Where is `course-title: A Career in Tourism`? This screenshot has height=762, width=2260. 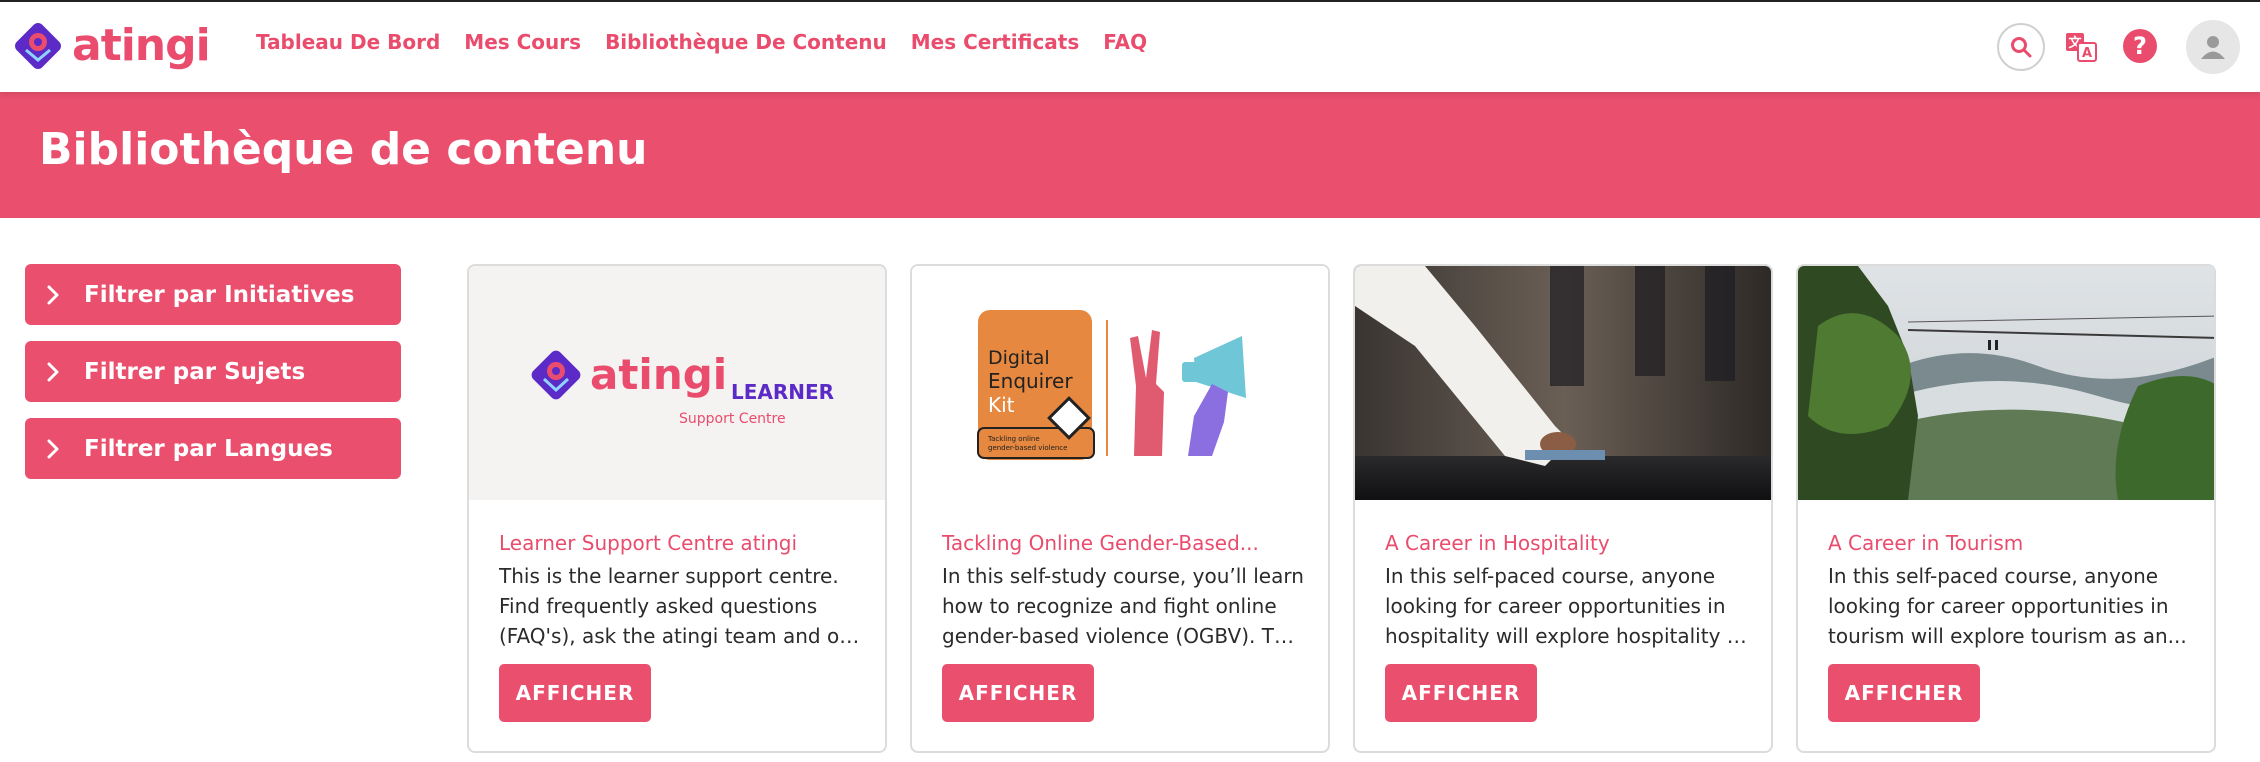 course-title: A Career in Tourism is located at coordinates (2008, 543).